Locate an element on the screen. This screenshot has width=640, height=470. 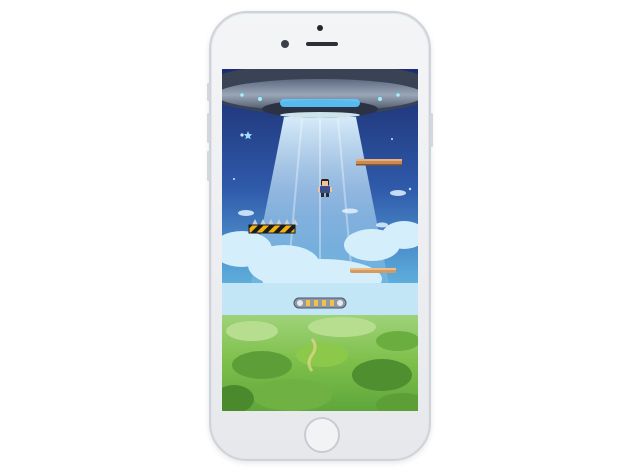
earpiece-speaker is located at coordinates (322, 44).